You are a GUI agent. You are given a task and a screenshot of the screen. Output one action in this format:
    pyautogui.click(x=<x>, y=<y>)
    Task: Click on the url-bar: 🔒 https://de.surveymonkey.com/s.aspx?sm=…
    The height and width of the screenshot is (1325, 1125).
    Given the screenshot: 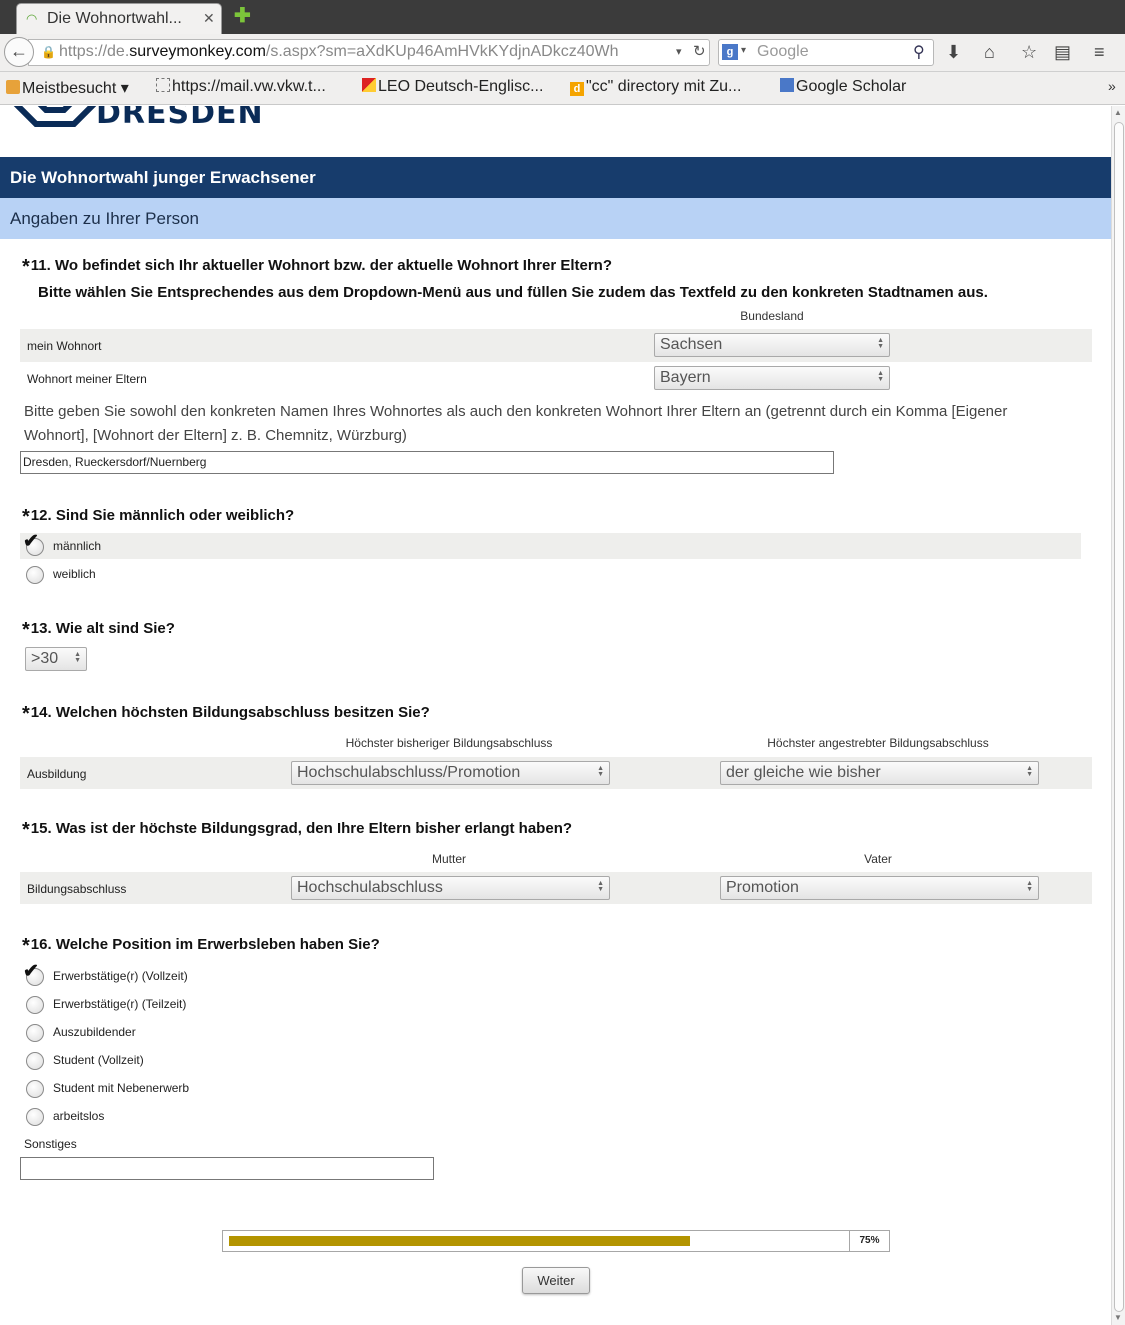 What is the action you would take?
    pyautogui.click(x=369, y=52)
    